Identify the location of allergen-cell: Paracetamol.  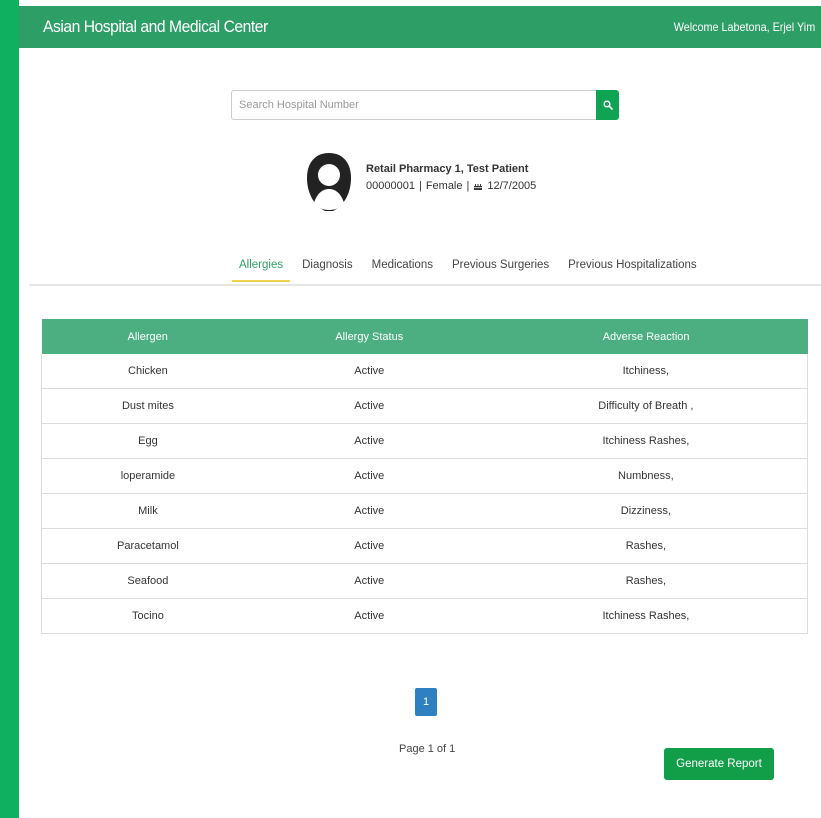
(147, 546).